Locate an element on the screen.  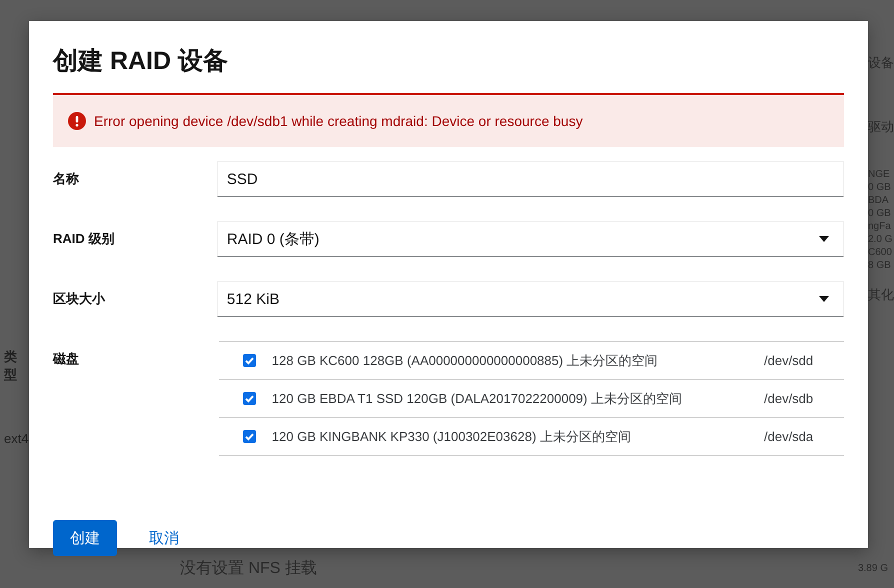
device-path: /dev/sdd is located at coordinates (789, 360).